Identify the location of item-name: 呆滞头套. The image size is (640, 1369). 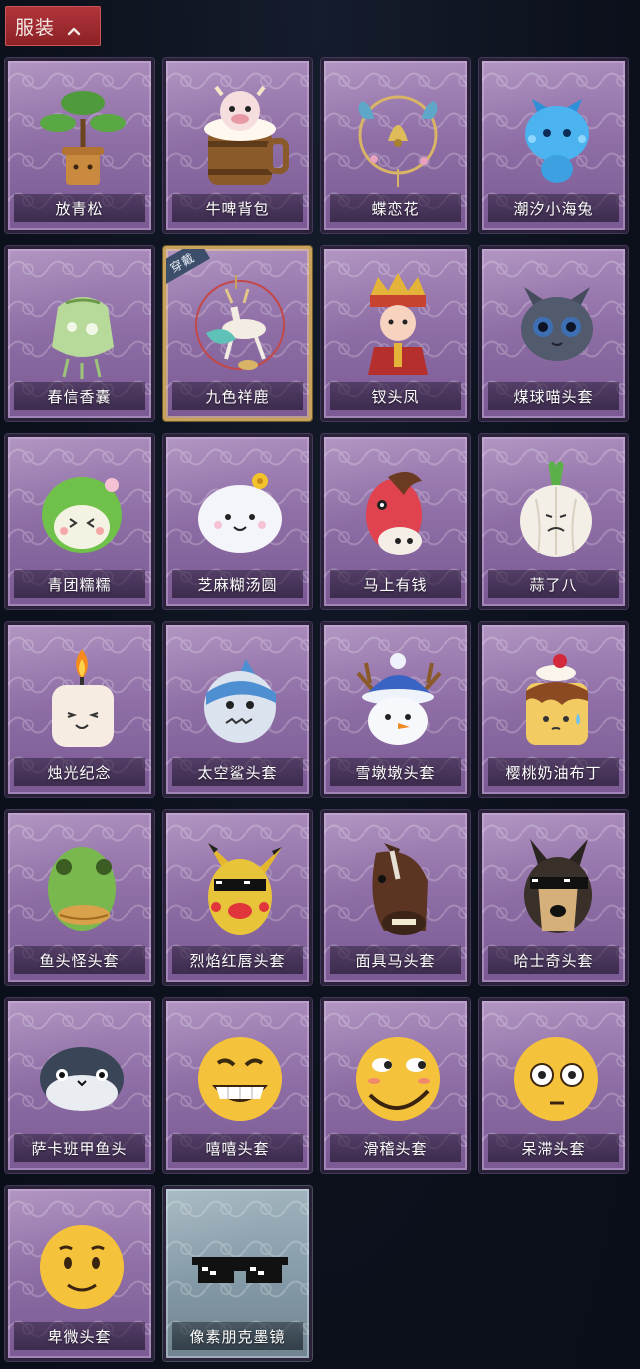
(553, 1148).